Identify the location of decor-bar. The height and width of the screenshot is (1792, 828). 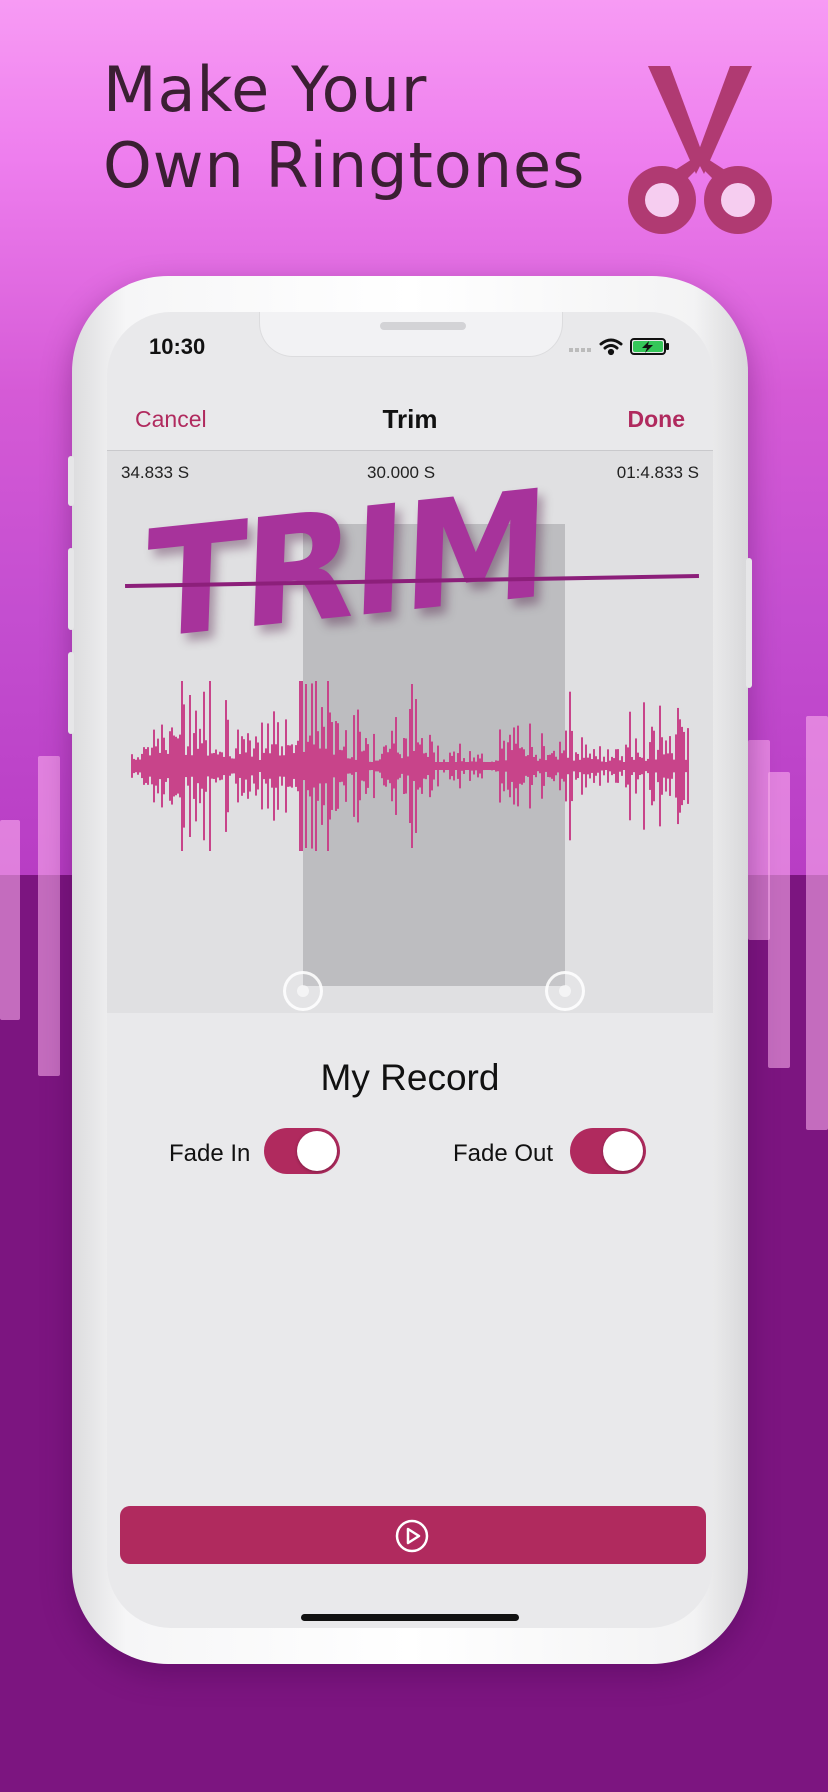
(49, 916).